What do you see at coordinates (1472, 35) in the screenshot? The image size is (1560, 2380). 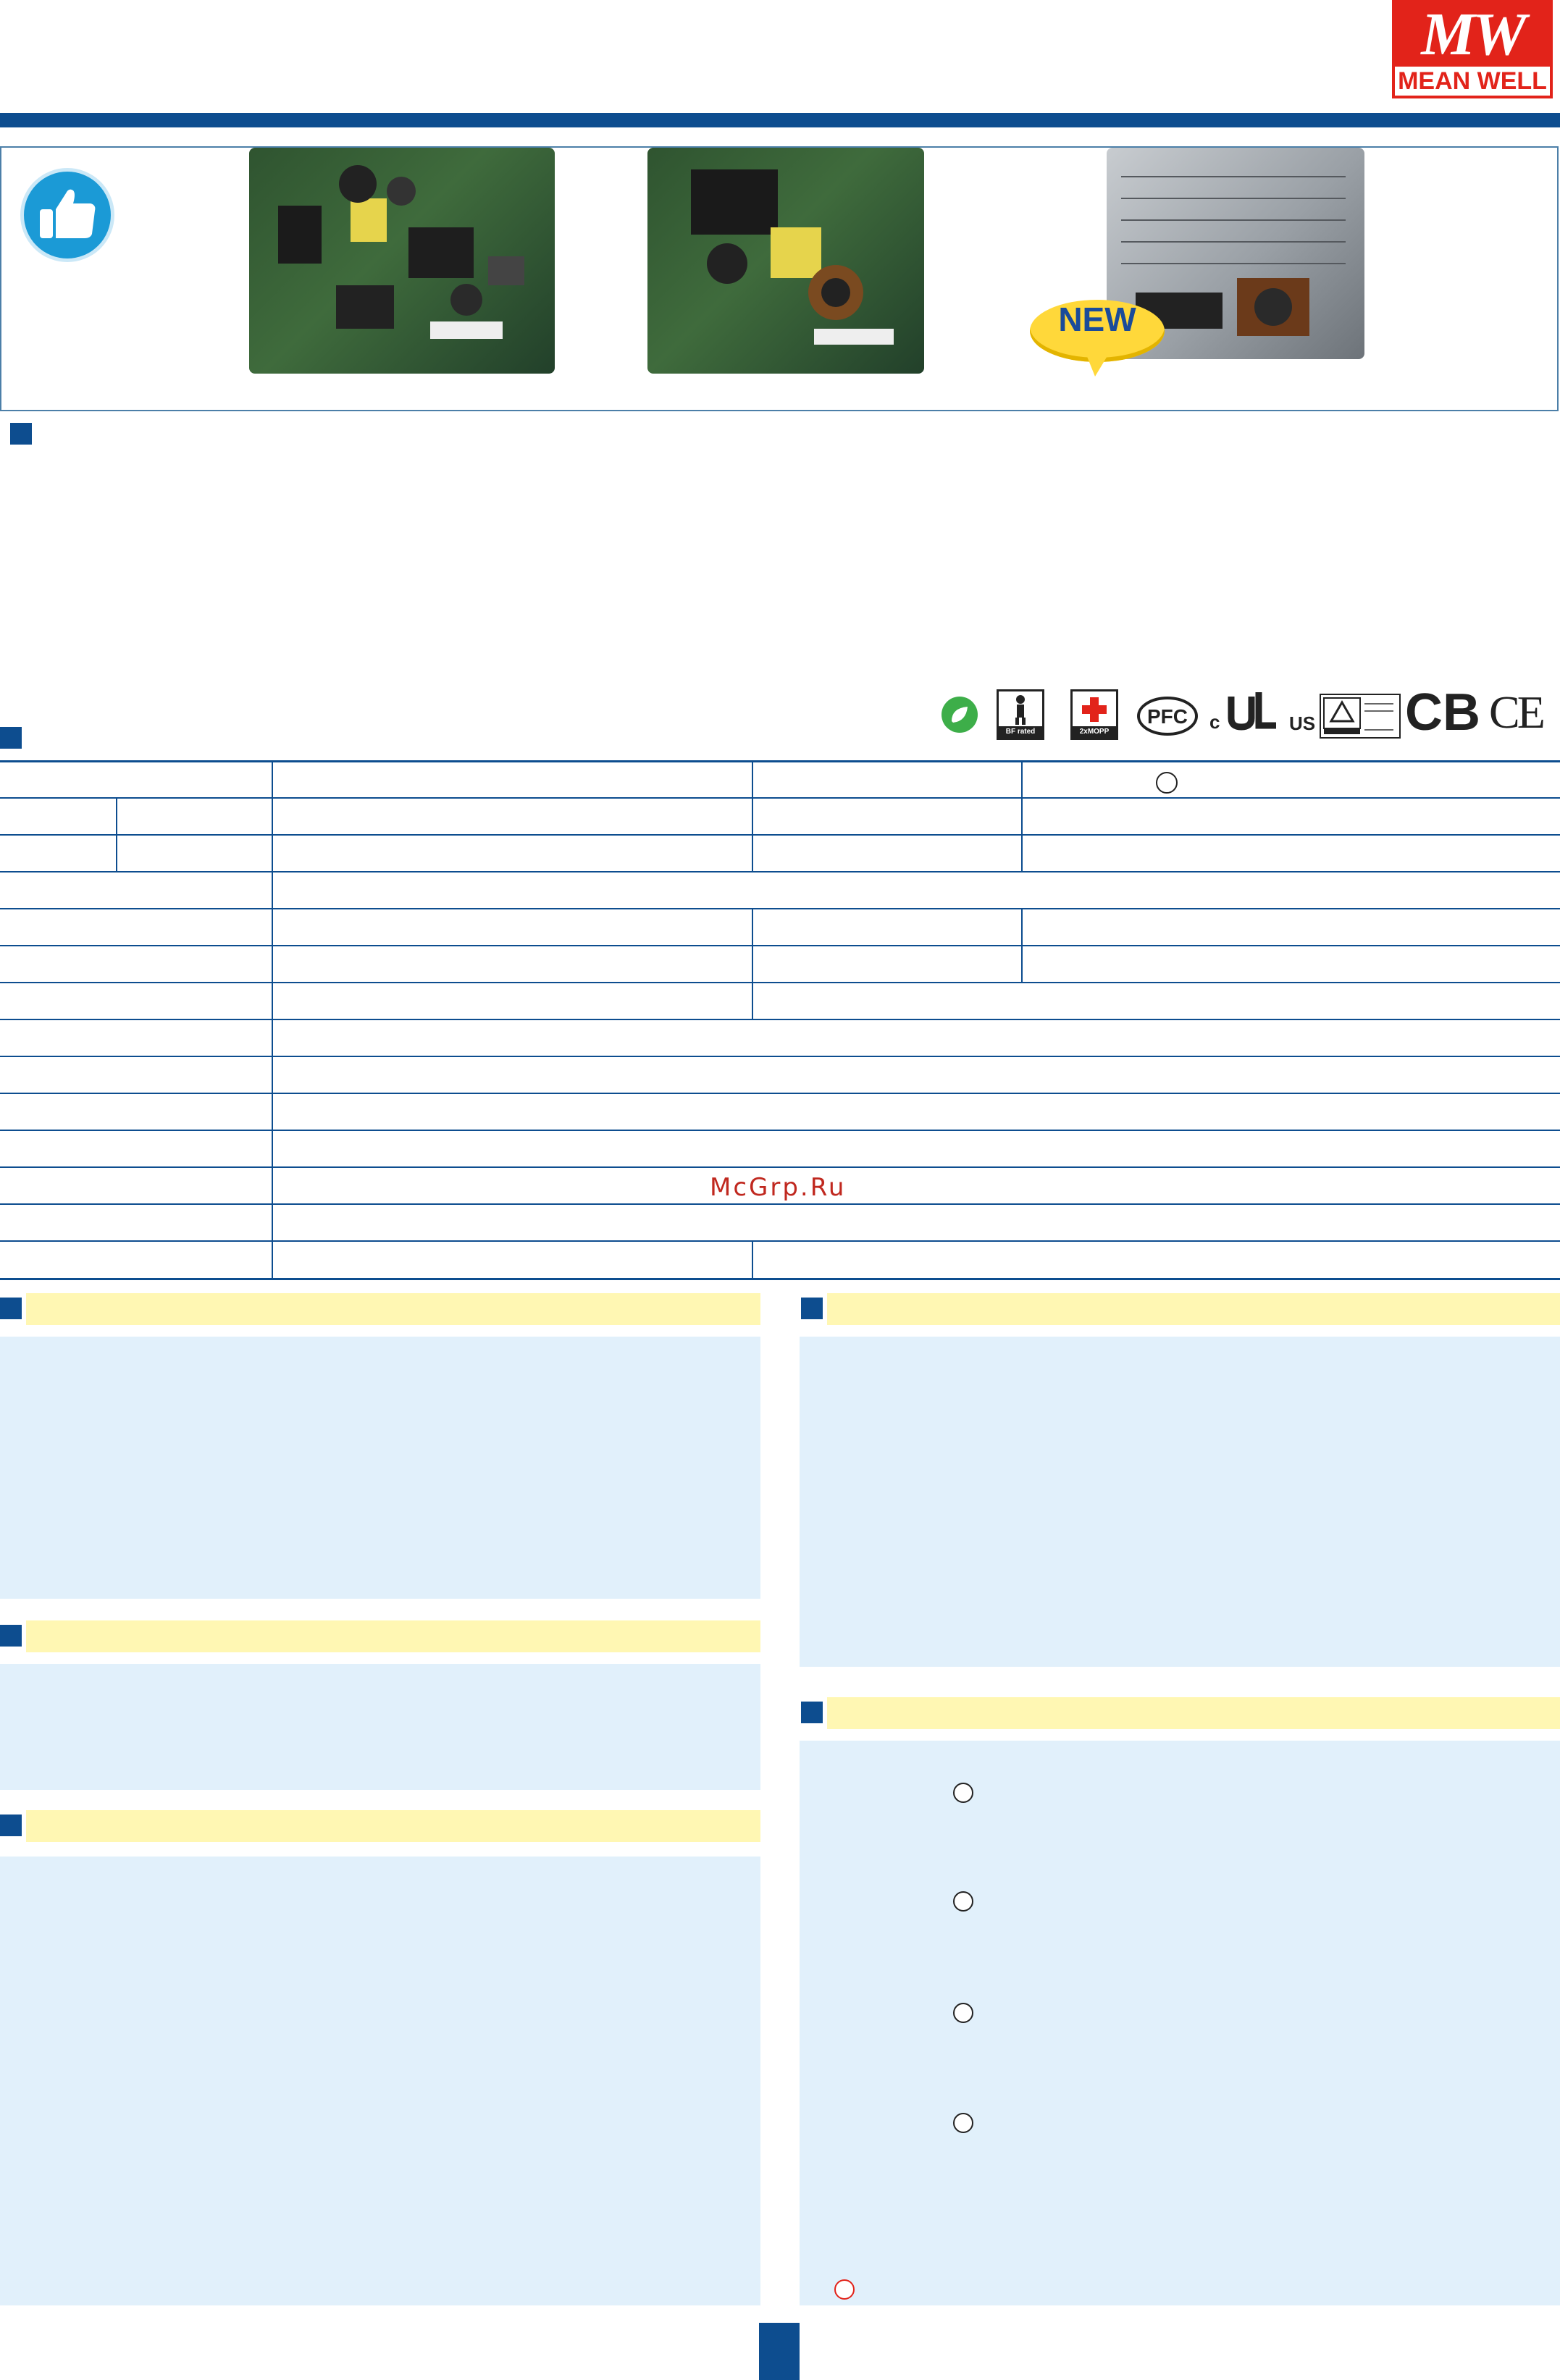 I see `logo-mark: MW` at bounding box center [1472, 35].